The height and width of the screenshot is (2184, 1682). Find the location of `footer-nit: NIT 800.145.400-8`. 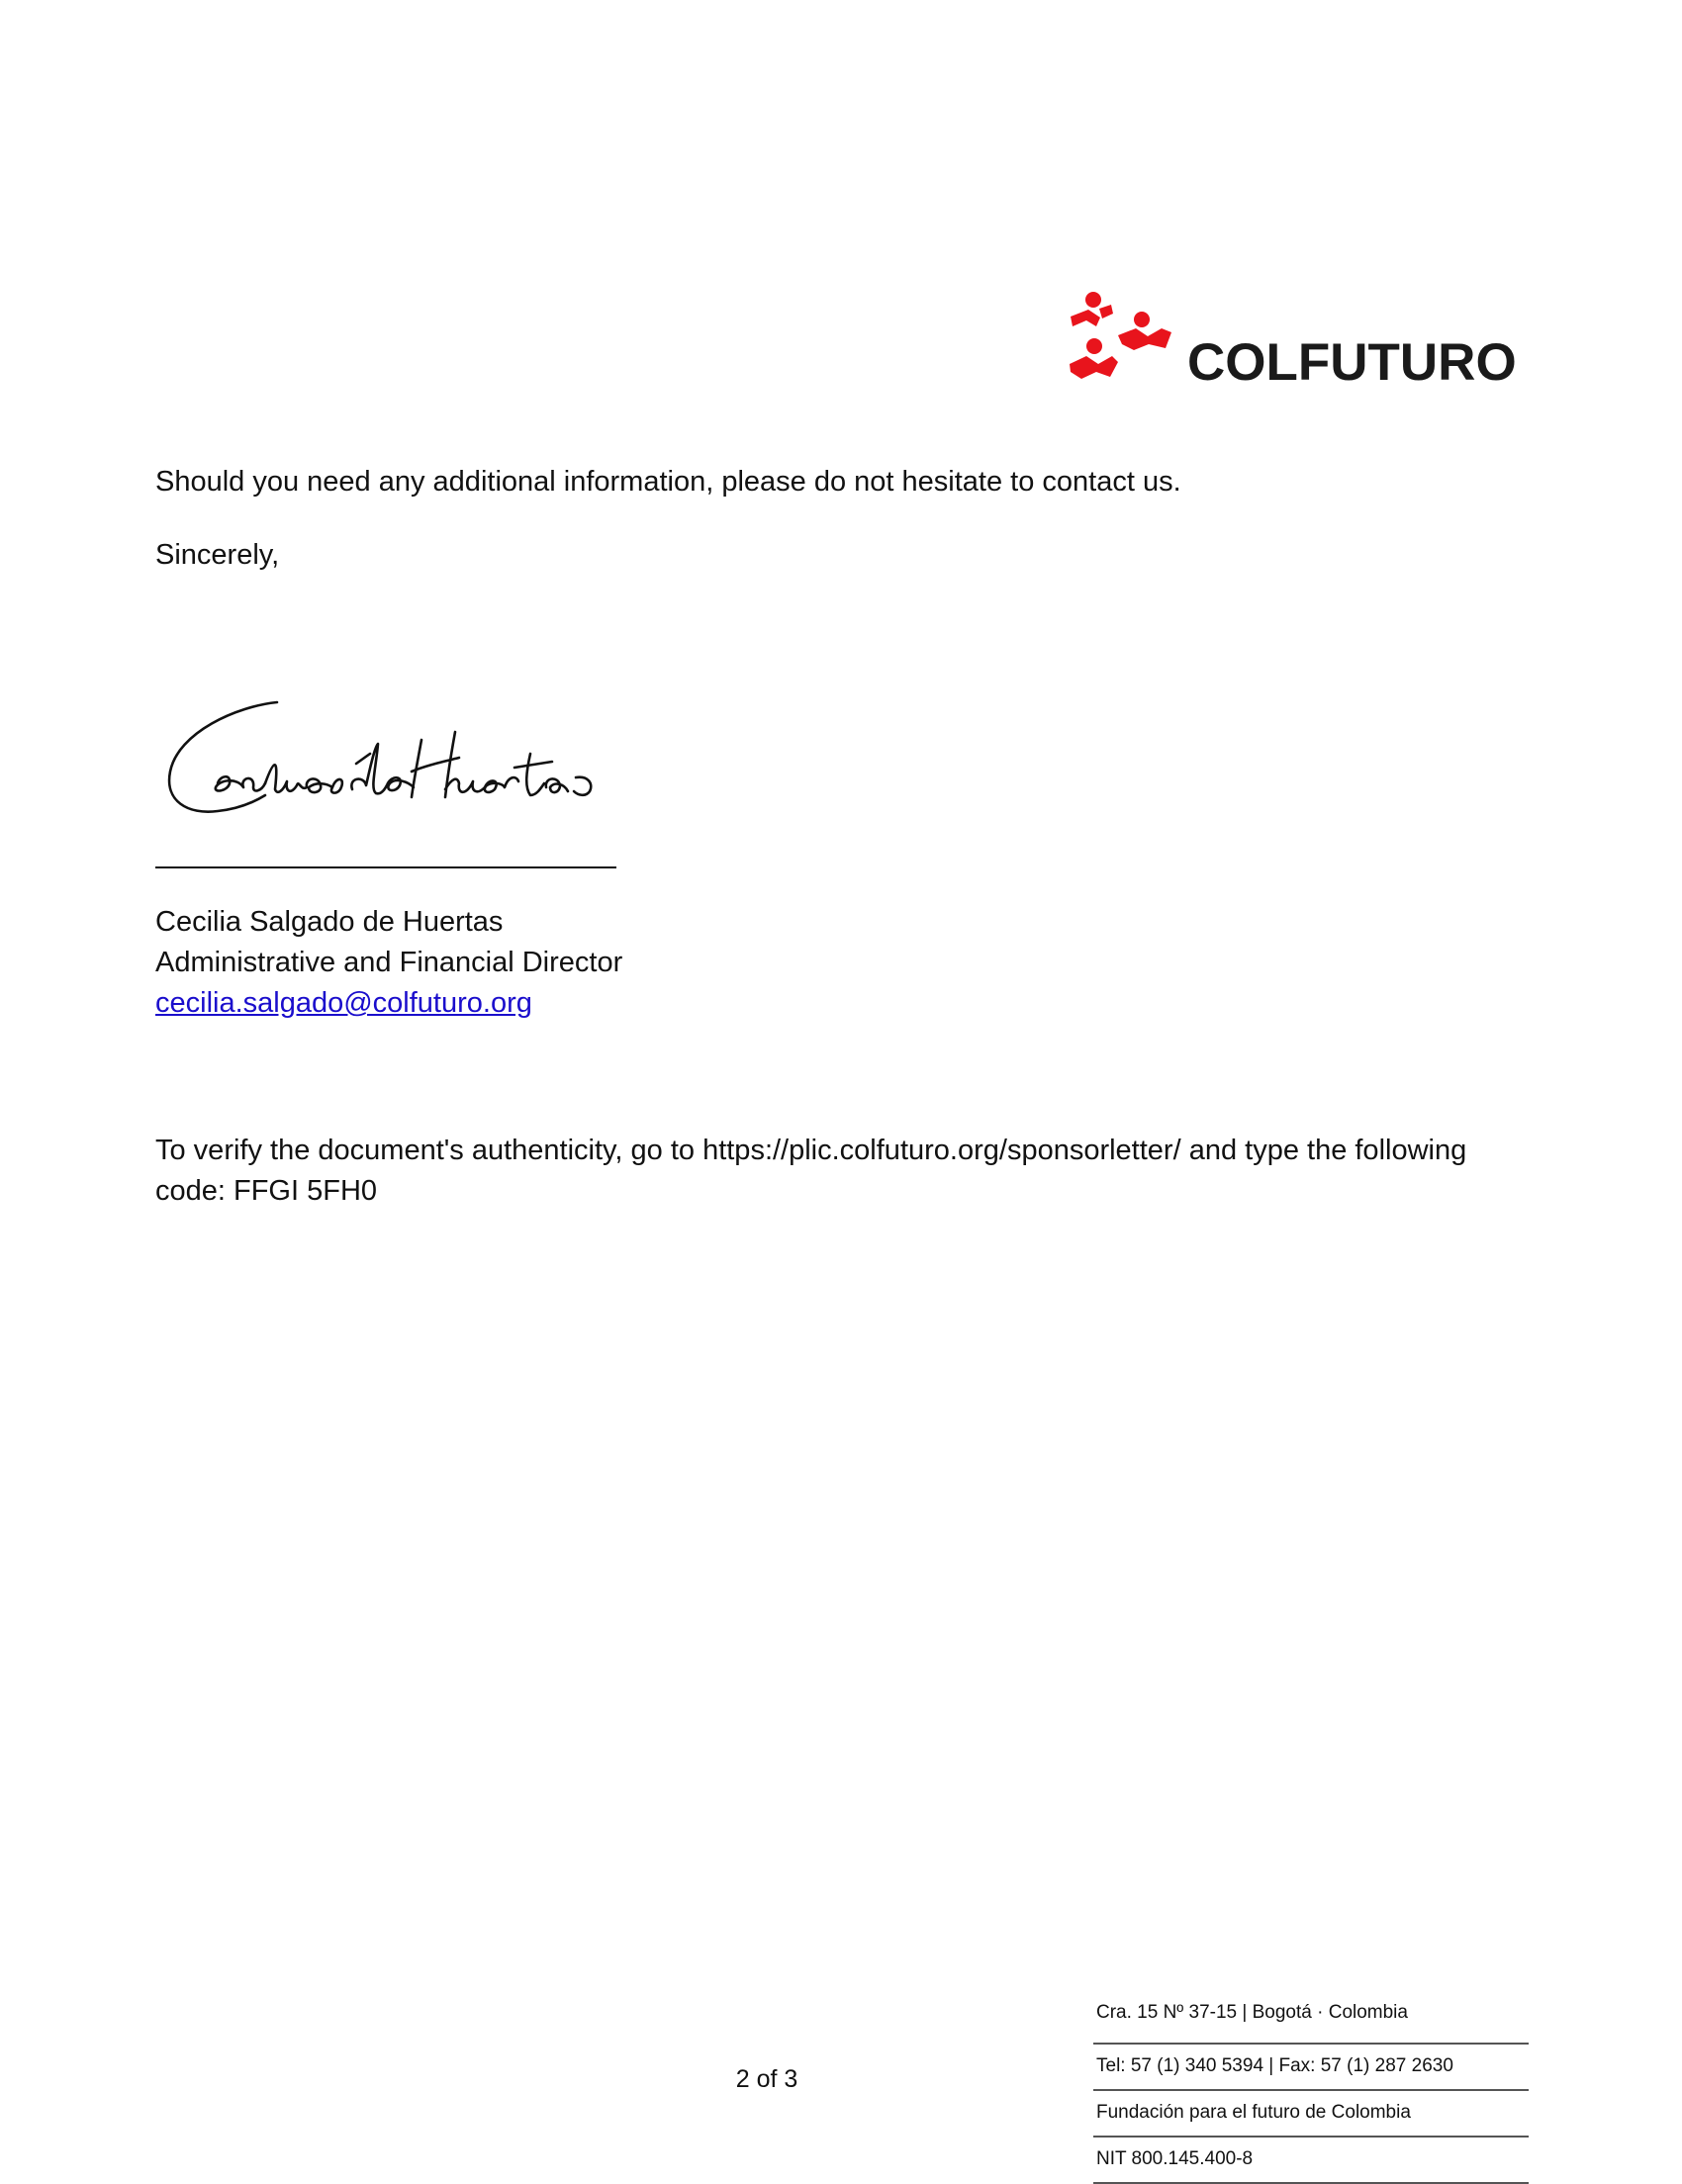

footer-nit: NIT 800.145.400-8 is located at coordinates (1311, 2161).